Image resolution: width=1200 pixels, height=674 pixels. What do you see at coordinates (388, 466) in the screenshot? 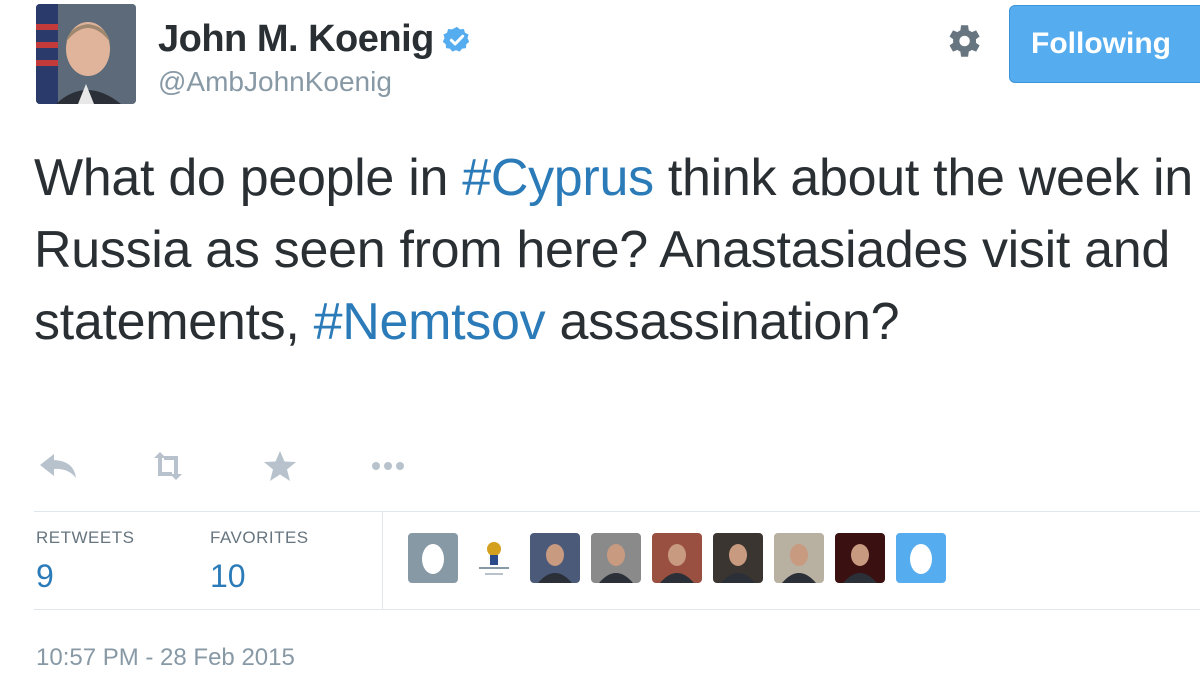
I see `more-dots-icon` at bounding box center [388, 466].